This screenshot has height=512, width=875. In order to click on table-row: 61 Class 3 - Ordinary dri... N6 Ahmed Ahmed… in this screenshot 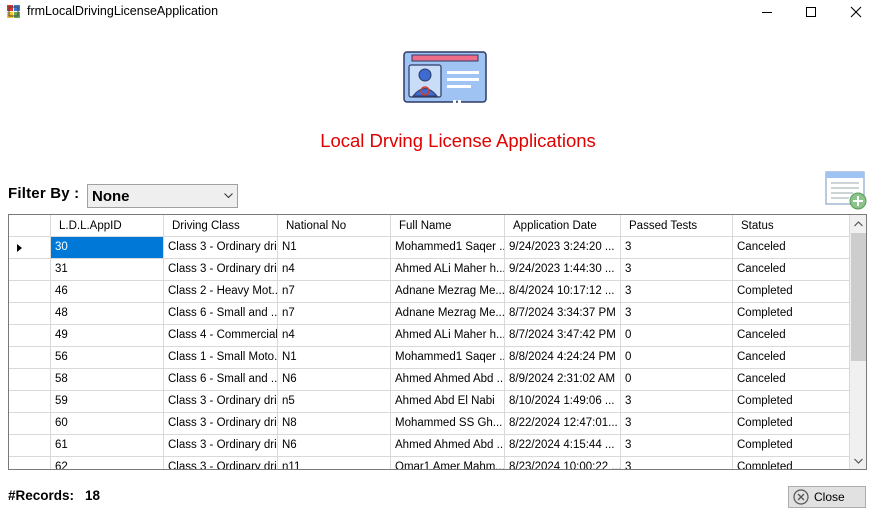, I will do `click(429, 446)`.